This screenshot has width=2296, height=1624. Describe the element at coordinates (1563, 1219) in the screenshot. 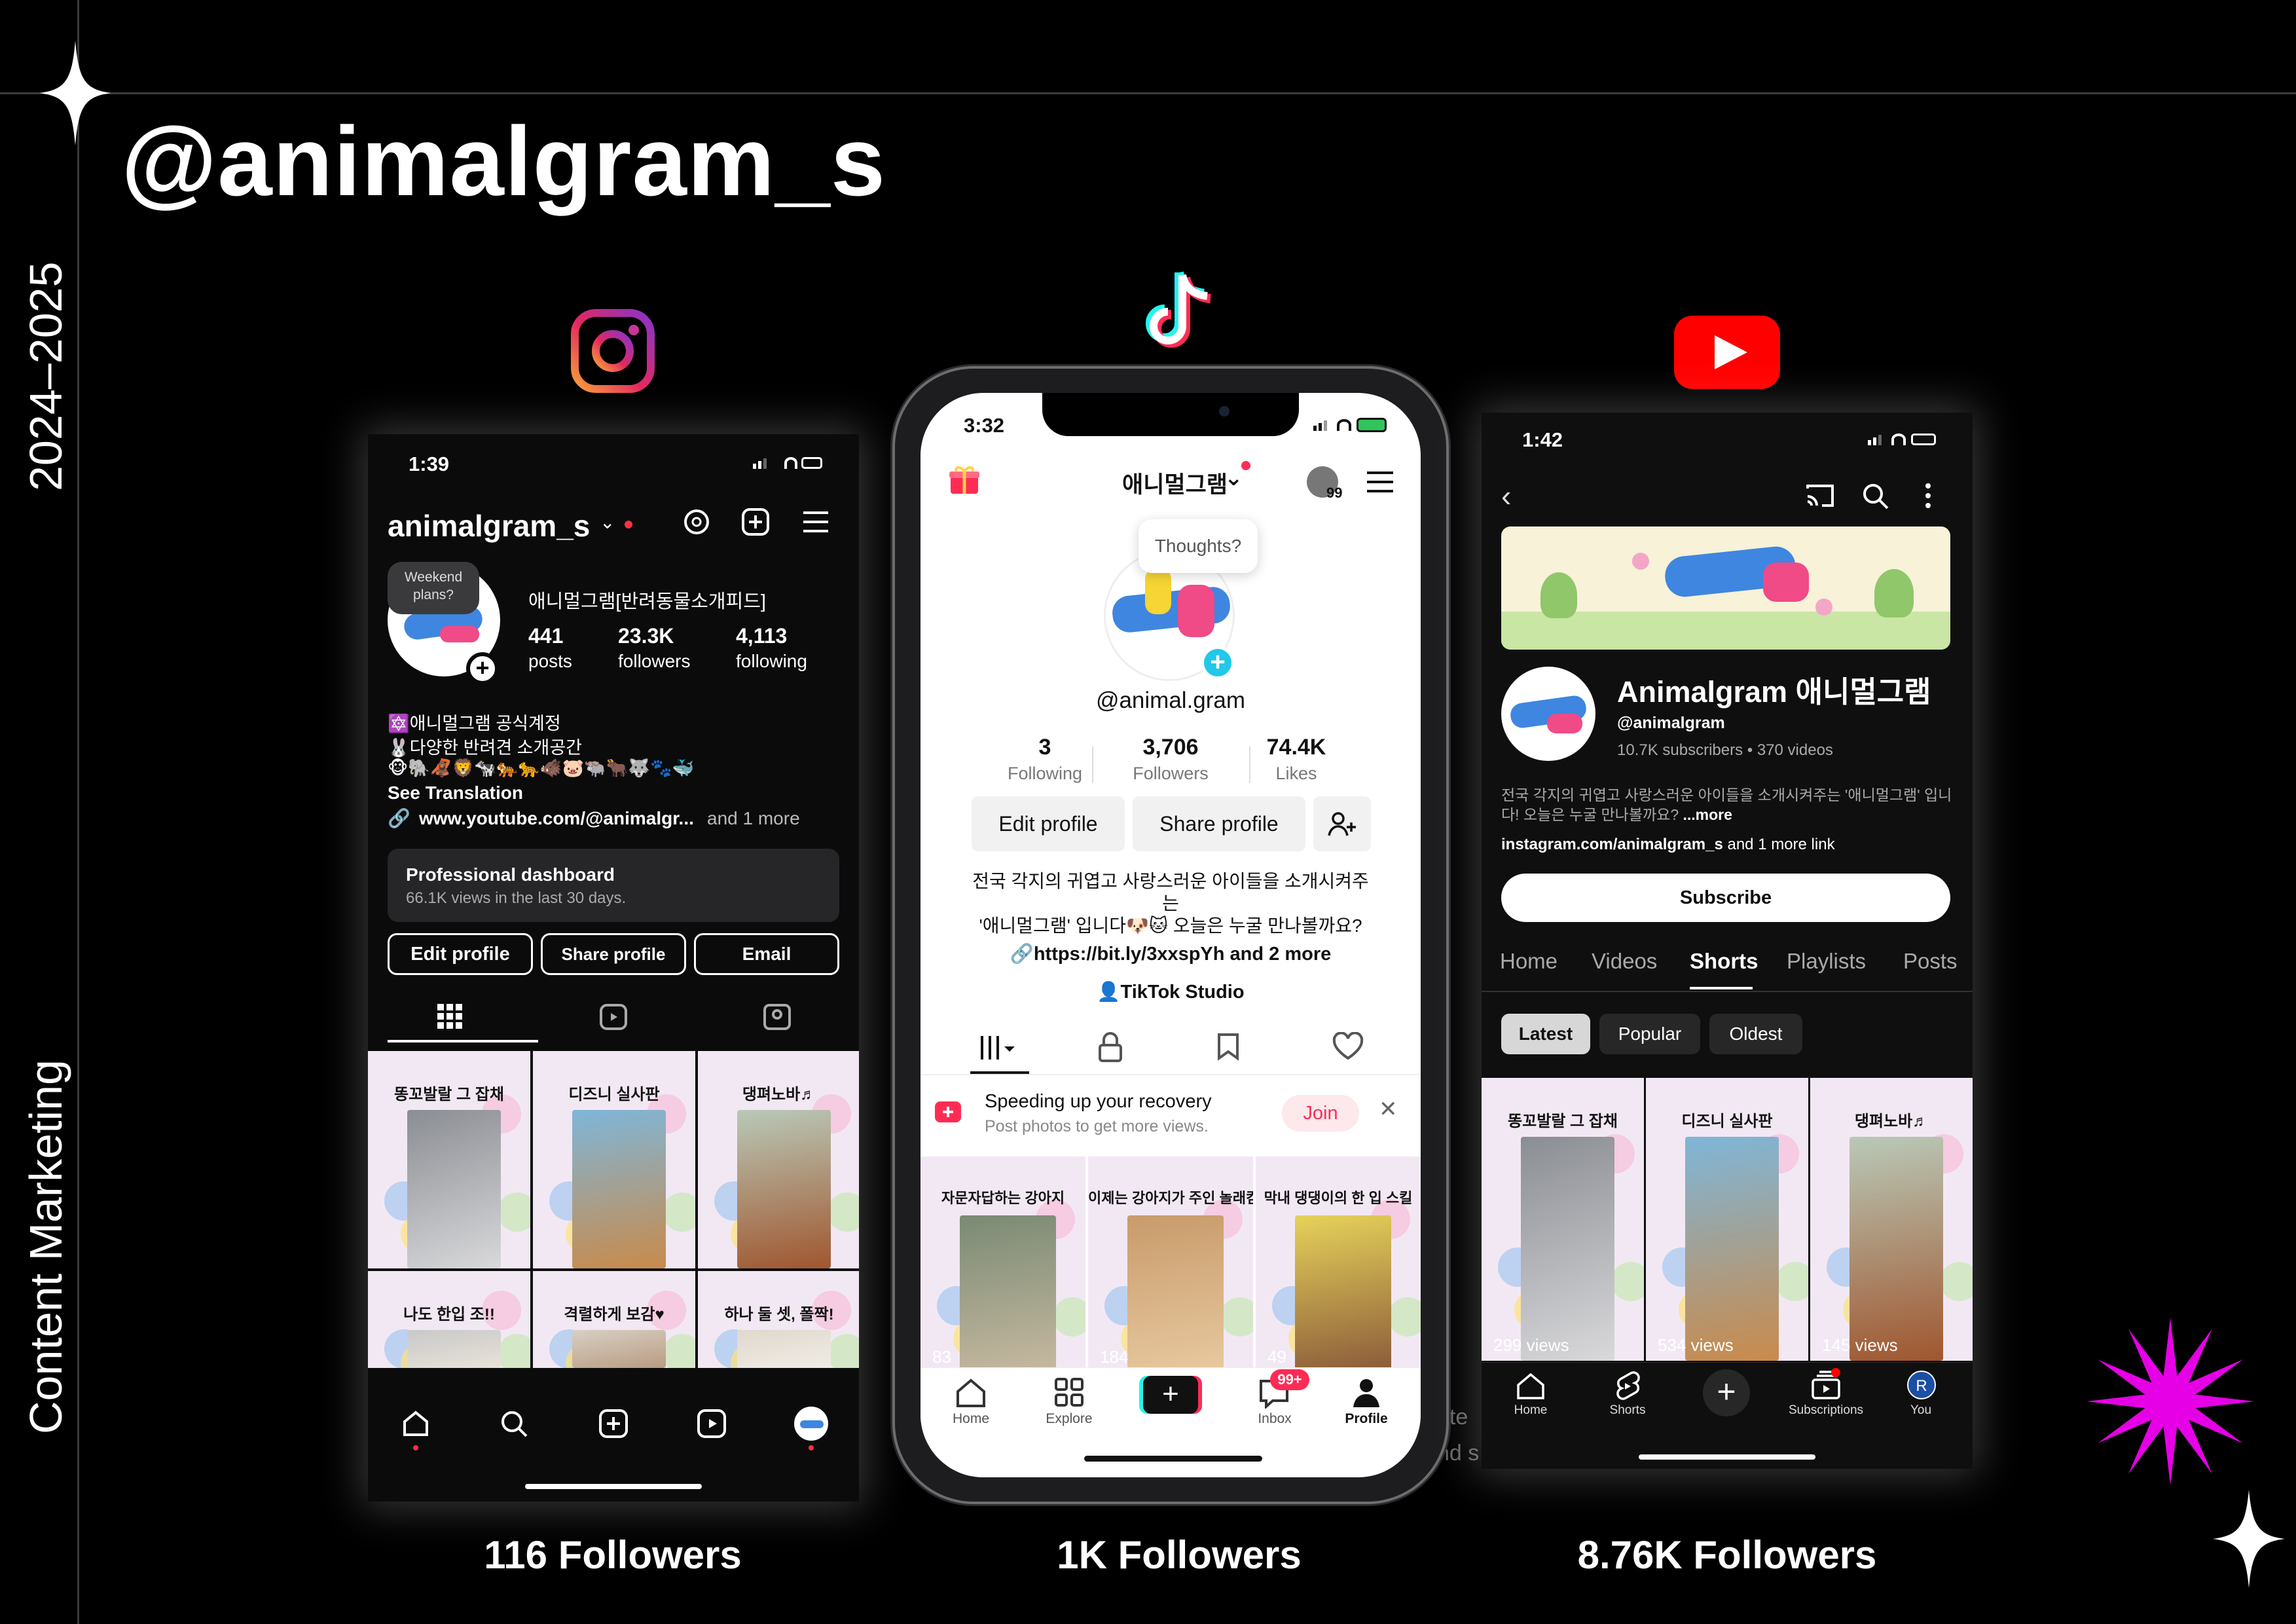

I see `yt-short-tile: 똥꼬발랄 그 잡채 299 views` at that location.